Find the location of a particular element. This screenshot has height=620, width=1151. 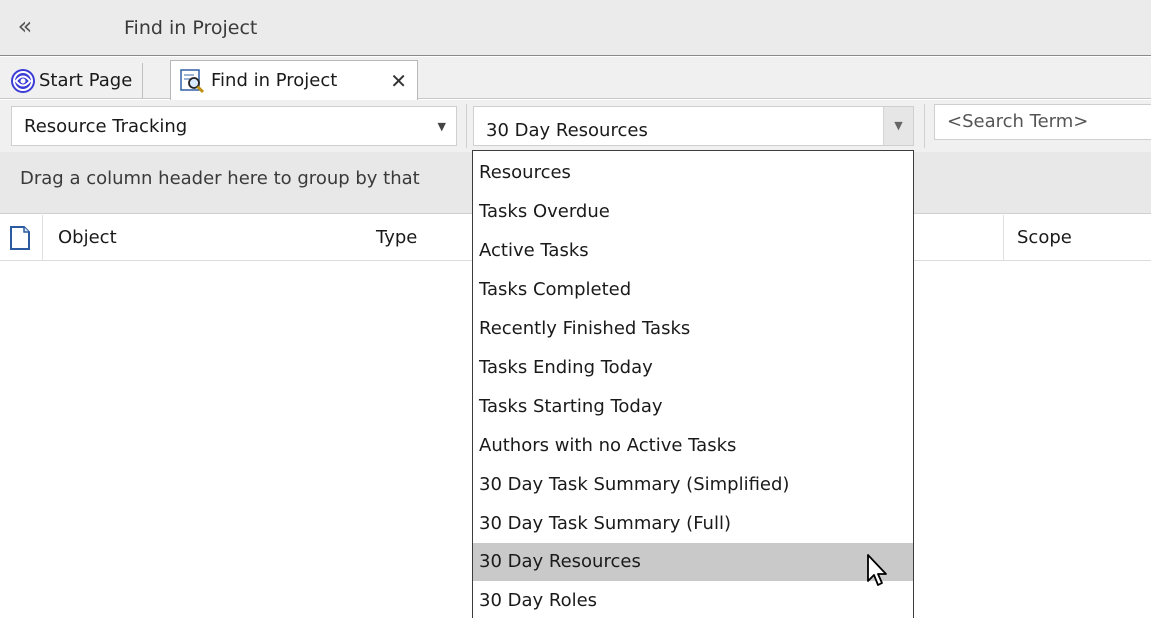

tab-start-page: Start Page is located at coordinates (75, 80).